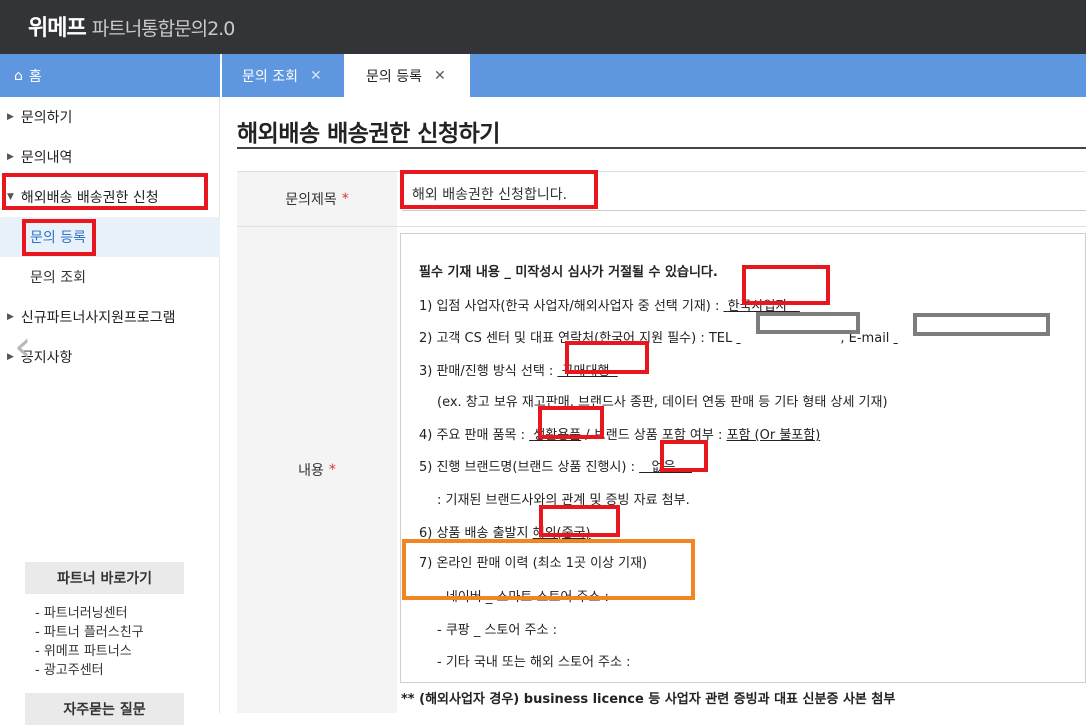  I want to click on email-blank, so click(959, 338).